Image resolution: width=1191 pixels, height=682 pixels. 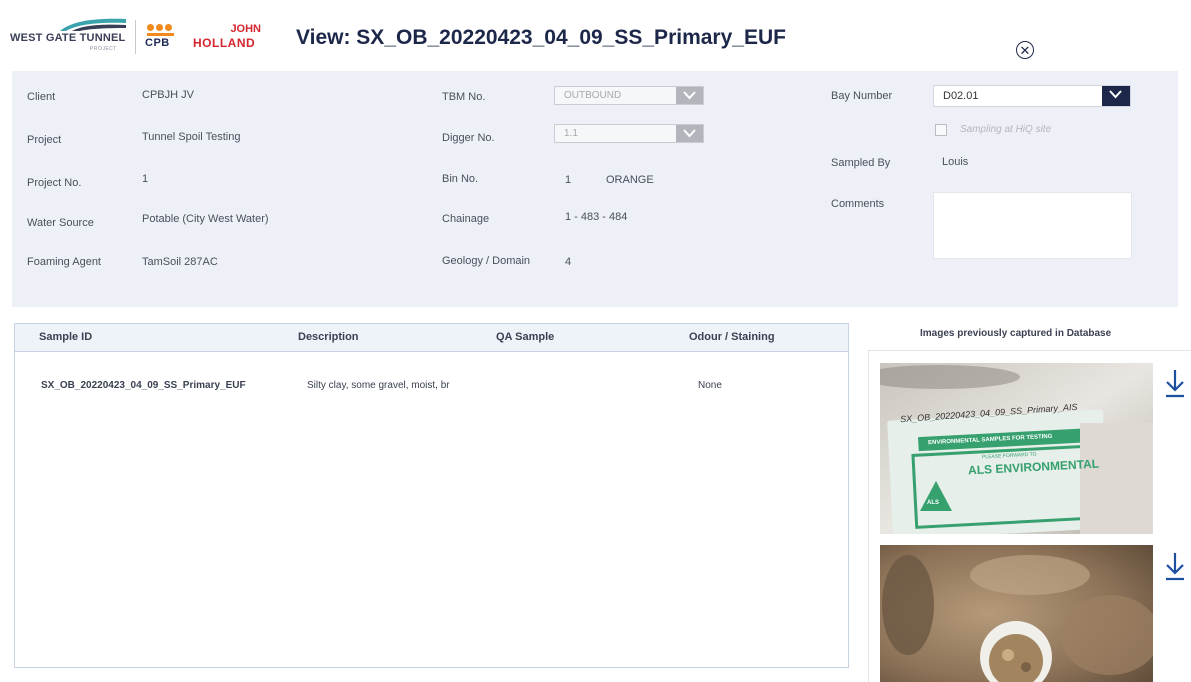 I want to click on comments-textarea, so click(x=1032, y=225).